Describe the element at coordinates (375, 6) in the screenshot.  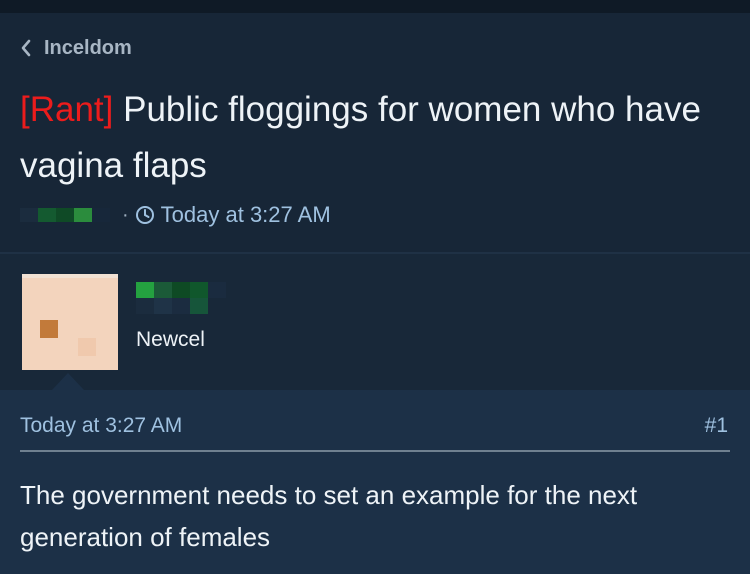
I see `top-bar` at that location.